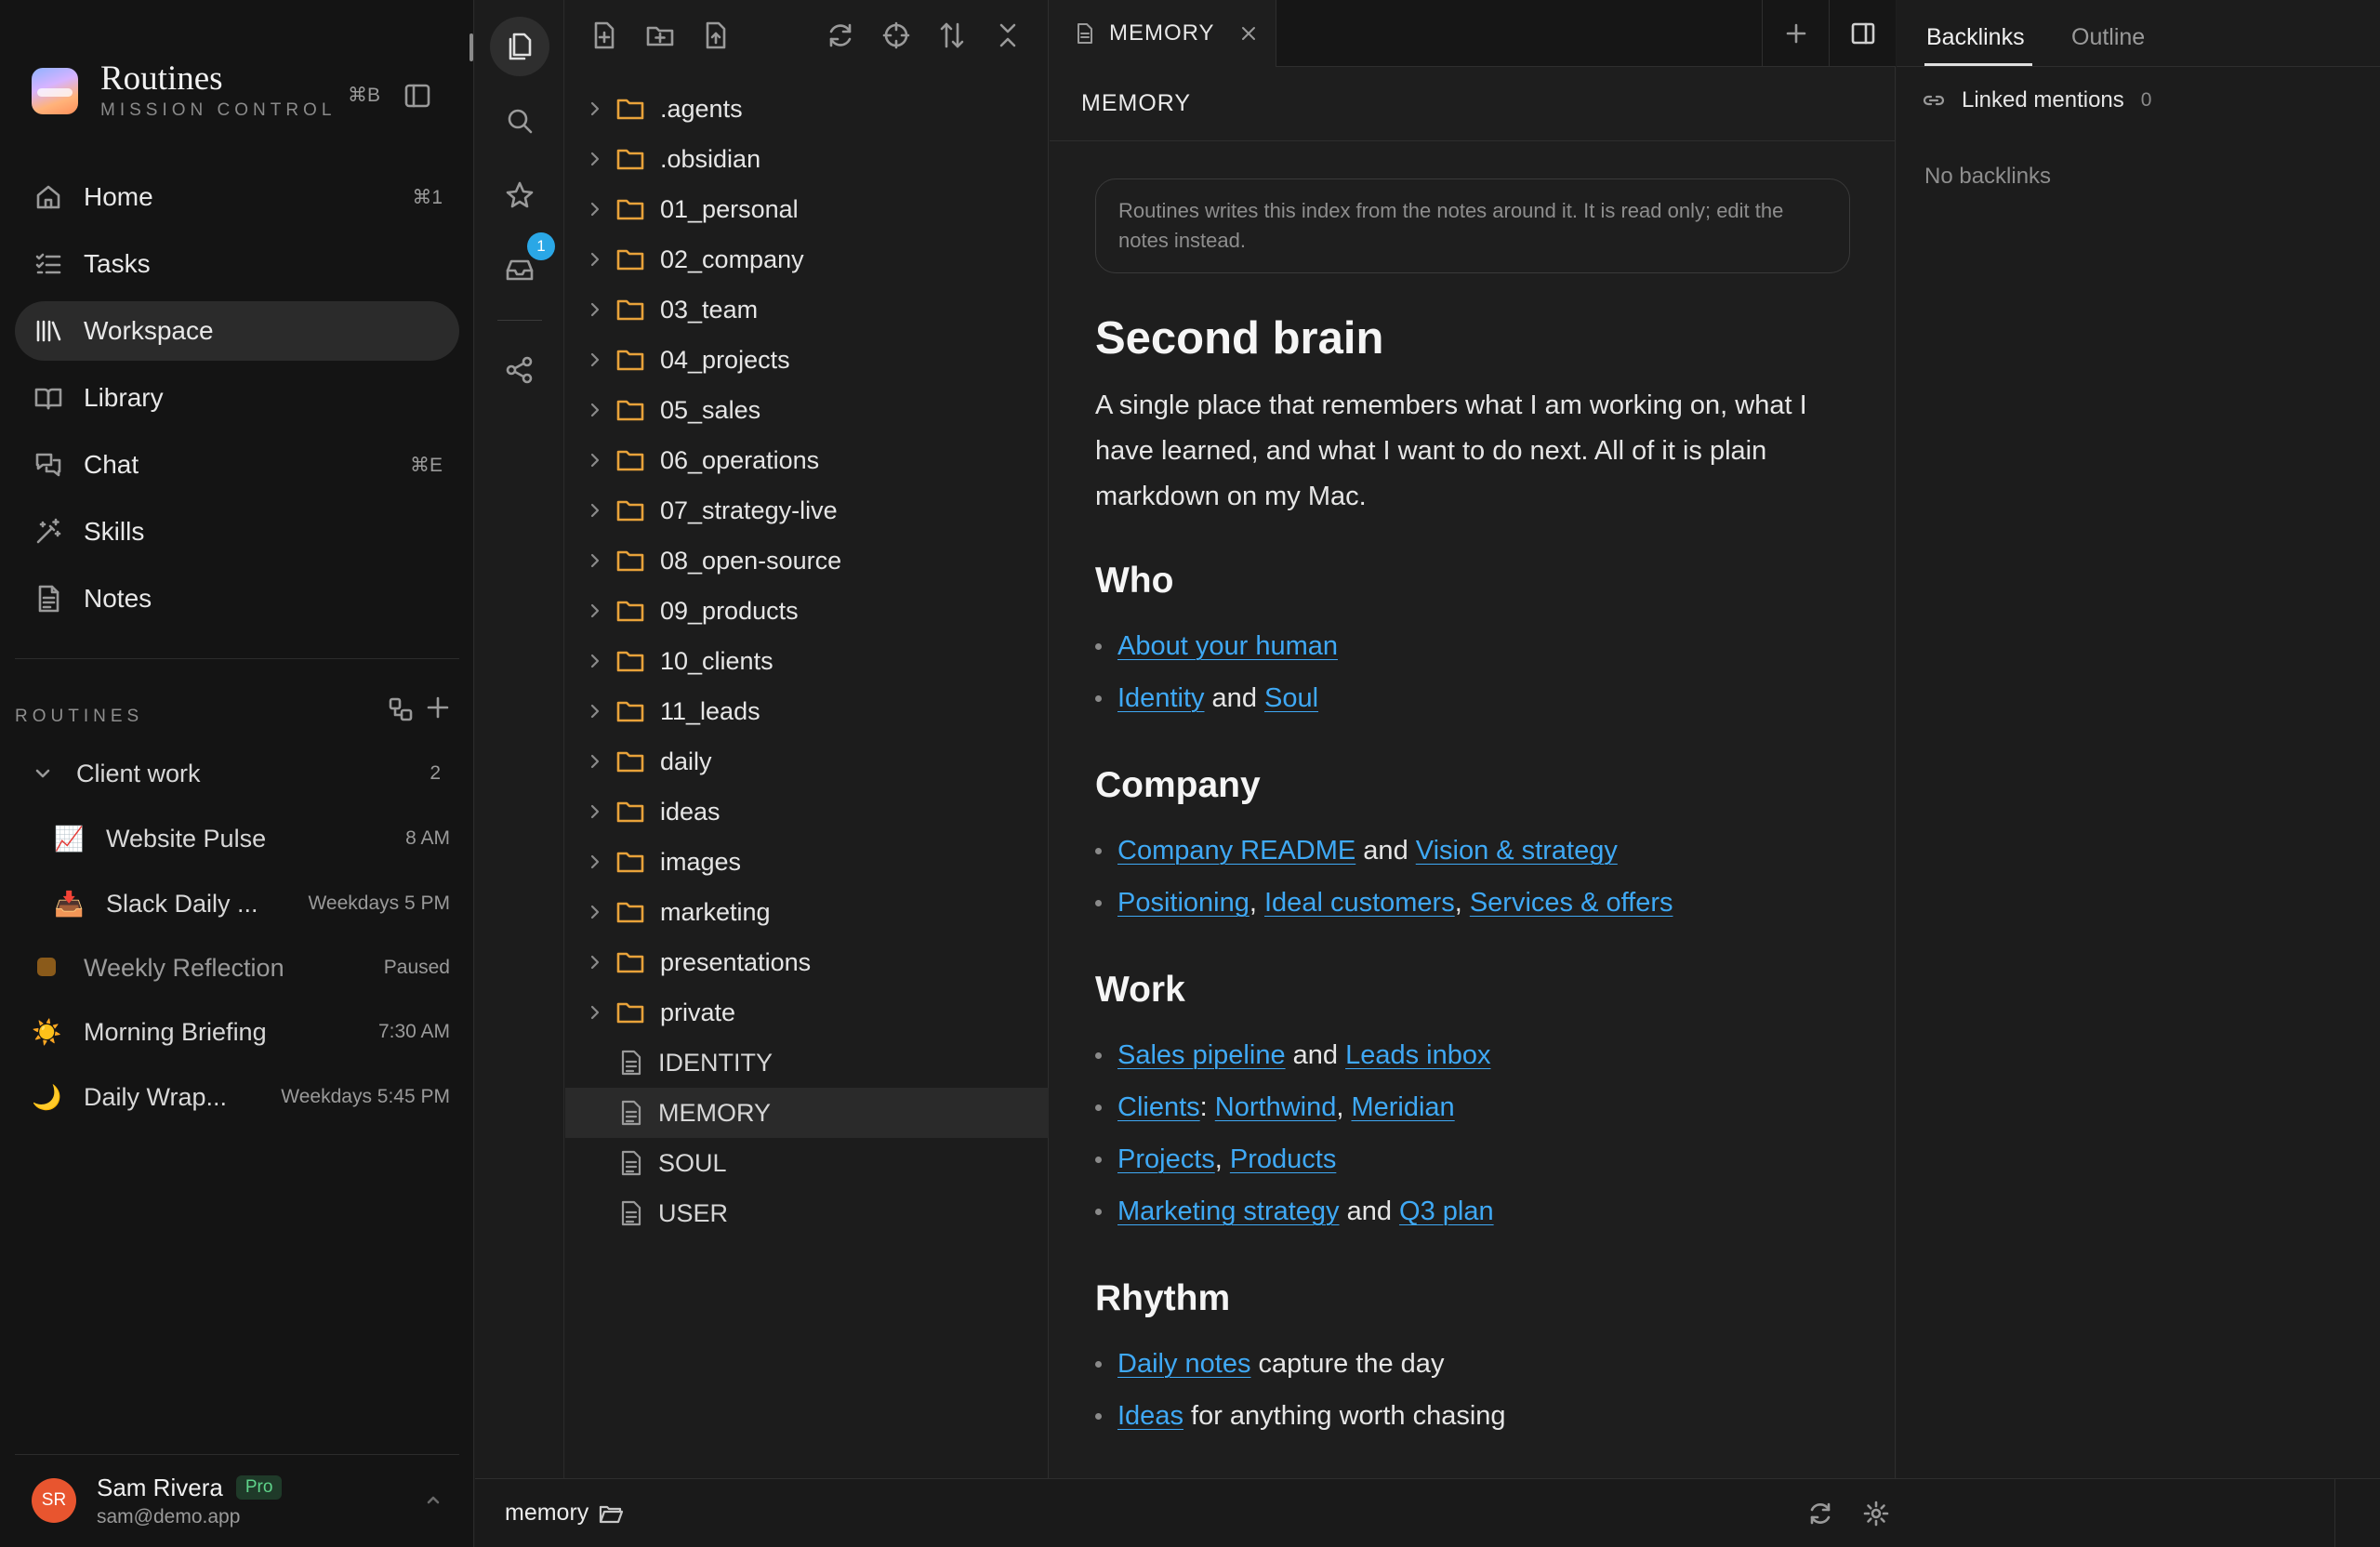 The width and height of the screenshot is (2380, 1547). What do you see at coordinates (807, 1113) in the screenshot?
I see `file-row: MEMORY` at bounding box center [807, 1113].